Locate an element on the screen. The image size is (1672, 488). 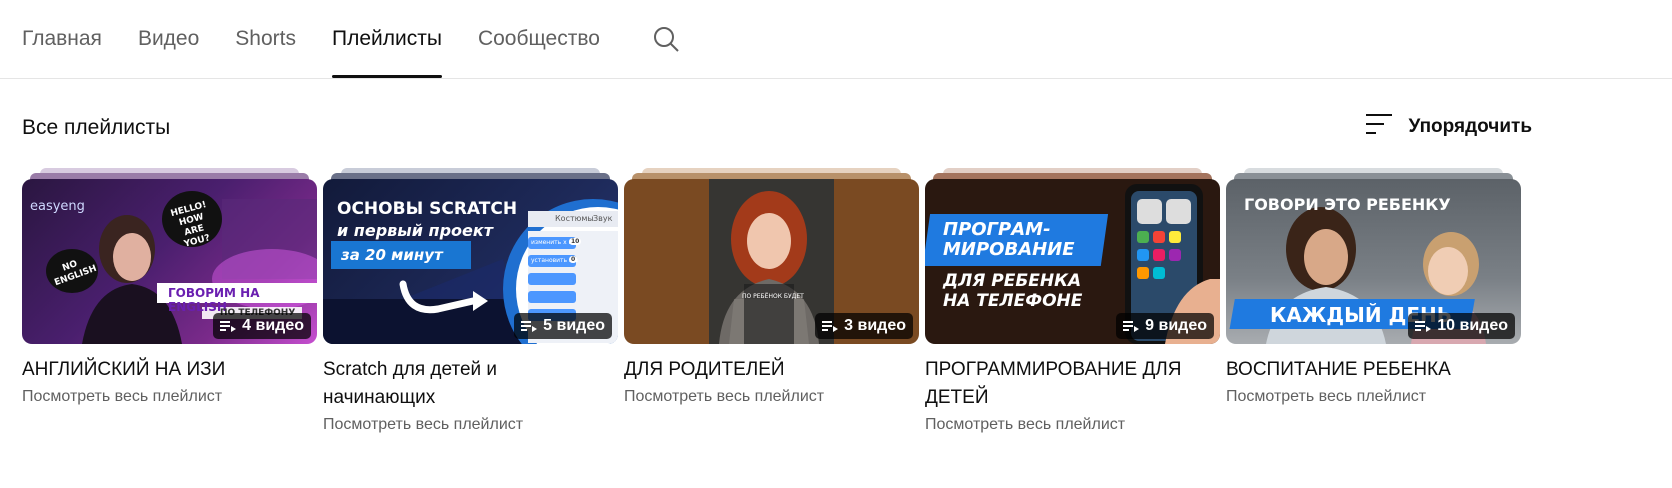
playlist-thumbnail: ГОВОРИ ЭТО РЕБЕНКУ КАЖДЫЙ ДЕНЬ 10 видео is located at coordinates (1373, 255).